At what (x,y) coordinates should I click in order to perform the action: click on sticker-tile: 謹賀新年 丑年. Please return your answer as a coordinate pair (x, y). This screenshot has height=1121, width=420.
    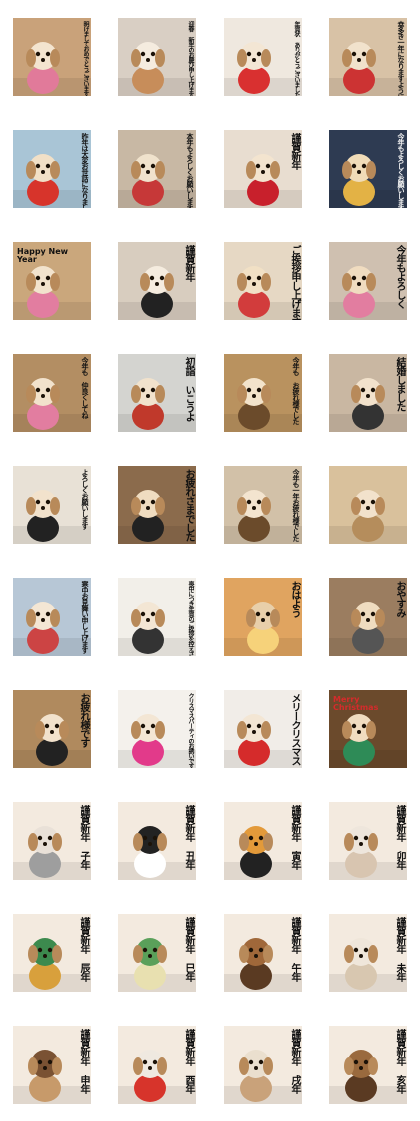
    Looking at the image, I should click on (157, 841).